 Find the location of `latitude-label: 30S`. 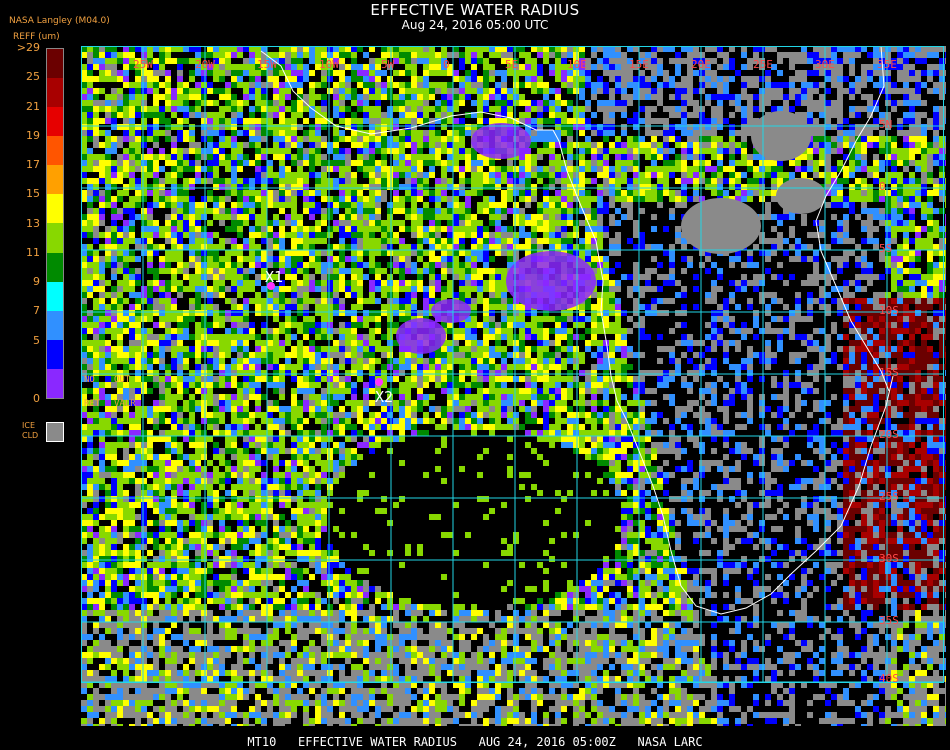

latitude-label: 30S is located at coordinates (889, 558).